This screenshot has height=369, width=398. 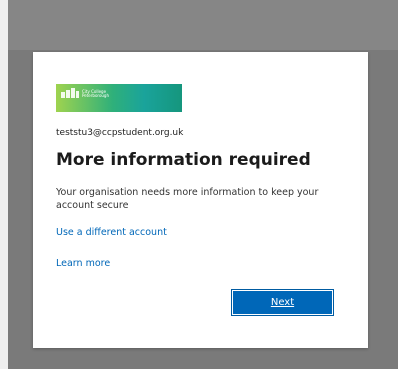 I want to click on logo-text: City College Peterborough, so click(x=95, y=94).